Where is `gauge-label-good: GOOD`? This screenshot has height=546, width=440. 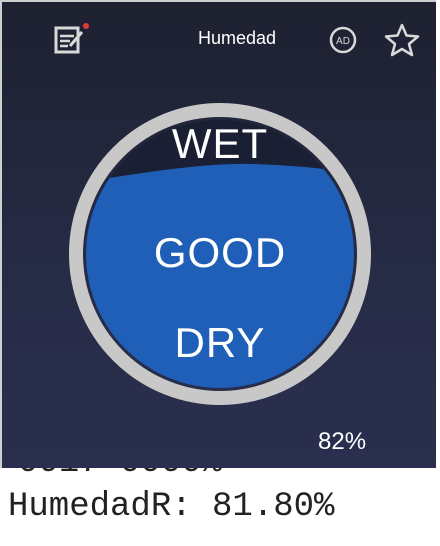 gauge-label-good: GOOD is located at coordinates (220, 252).